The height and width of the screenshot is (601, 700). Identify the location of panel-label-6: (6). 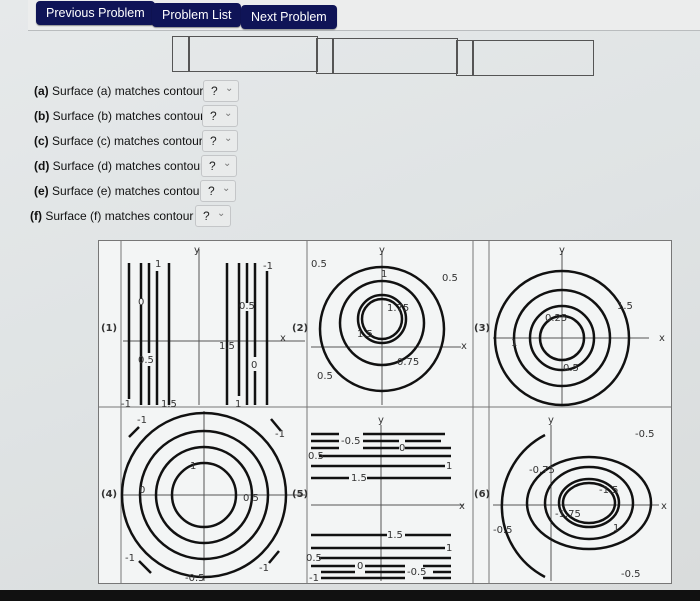
(482, 494).